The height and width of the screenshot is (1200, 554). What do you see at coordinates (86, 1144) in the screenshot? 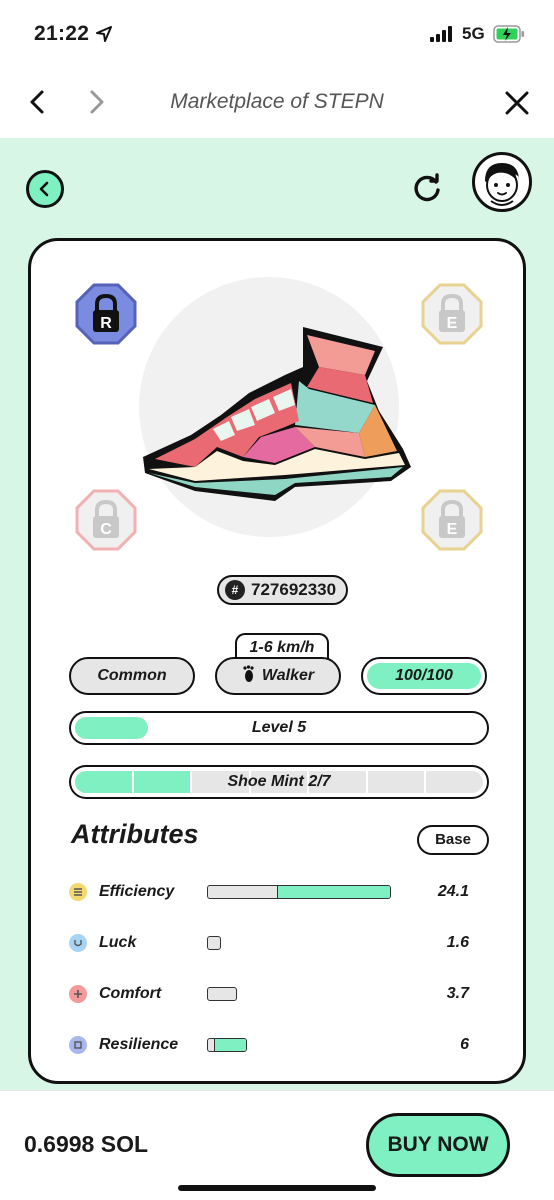
I see `price: 0.6998 SOL` at bounding box center [86, 1144].